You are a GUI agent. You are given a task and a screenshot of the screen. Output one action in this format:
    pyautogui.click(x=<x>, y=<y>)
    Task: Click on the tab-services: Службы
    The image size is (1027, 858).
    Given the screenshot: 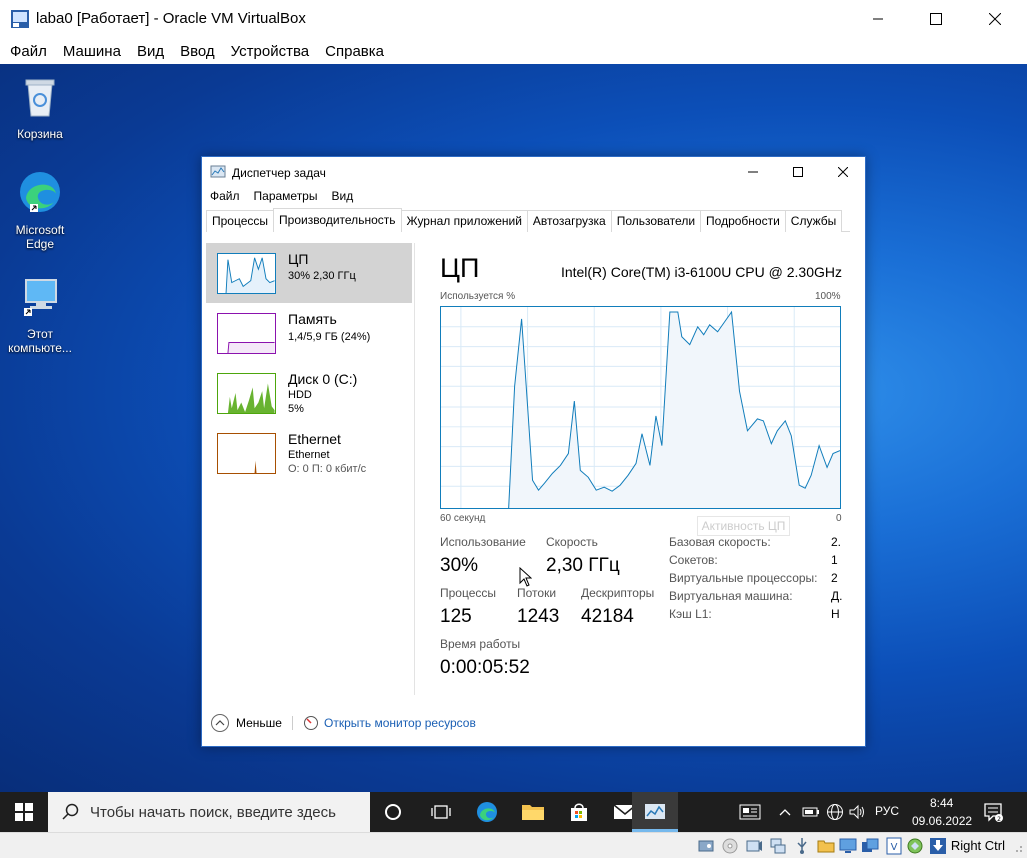 What is the action you would take?
    pyautogui.click(x=813, y=221)
    